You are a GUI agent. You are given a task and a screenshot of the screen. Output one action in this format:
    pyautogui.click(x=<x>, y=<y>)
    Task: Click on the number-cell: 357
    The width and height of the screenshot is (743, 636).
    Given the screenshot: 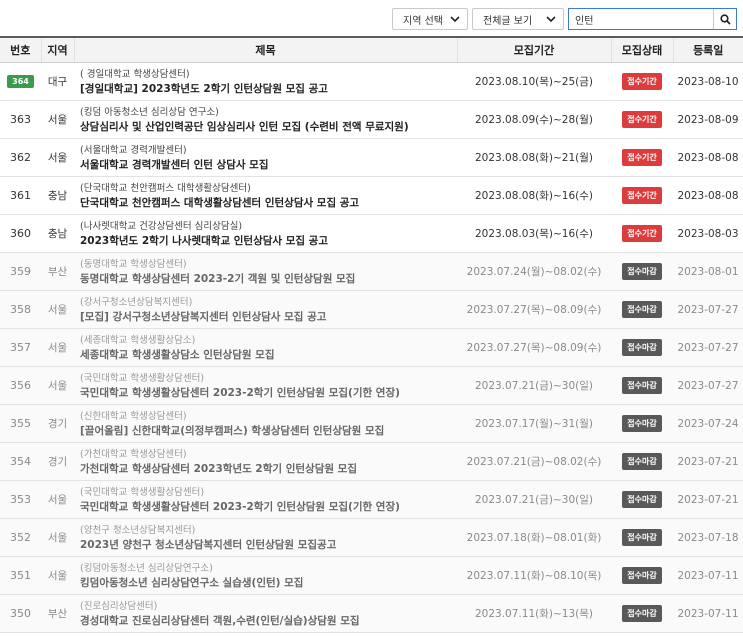 What is the action you would take?
    pyautogui.click(x=20, y=347)
    